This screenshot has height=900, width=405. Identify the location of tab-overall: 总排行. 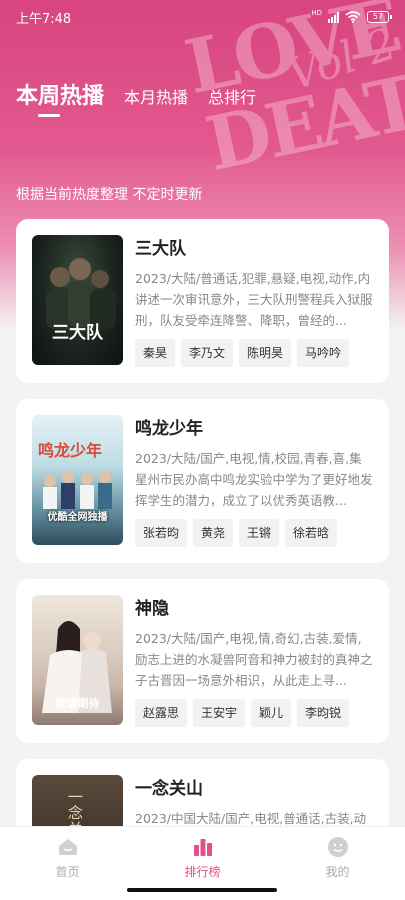
(232, 97).